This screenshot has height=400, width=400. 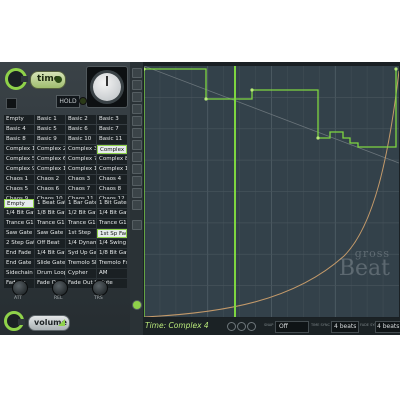 I want to click on rotary-knob-icon, so click(x=107, y=87).